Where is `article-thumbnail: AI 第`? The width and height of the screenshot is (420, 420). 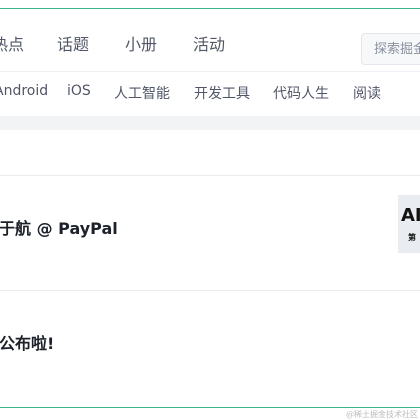
article-thumbnail: AI 第 is located at coordinates (409, 224).